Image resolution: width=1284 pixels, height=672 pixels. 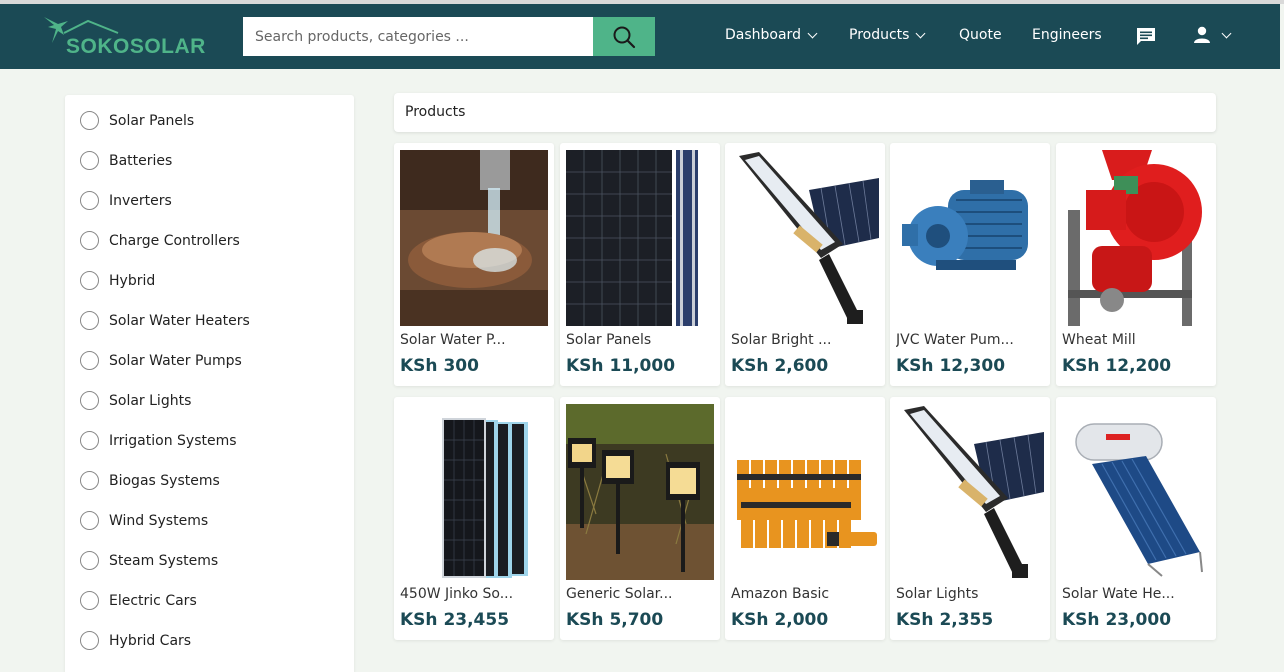 I want to click on search-button, so click(x=624, y=36).